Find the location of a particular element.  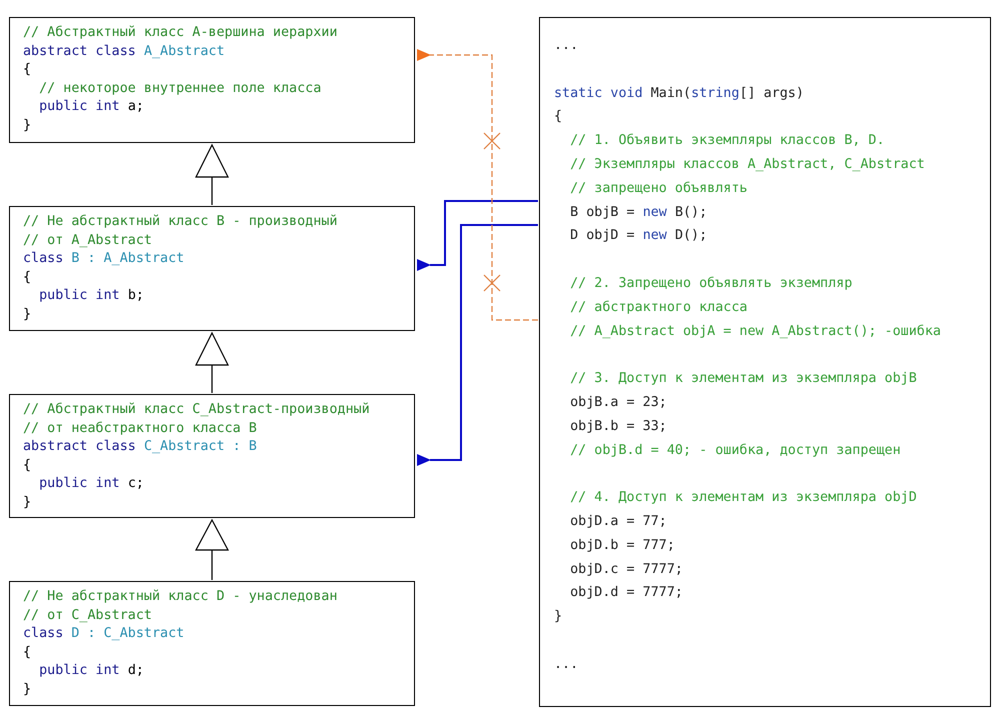

code-line: public int a; is located at coordinates (91, 107).